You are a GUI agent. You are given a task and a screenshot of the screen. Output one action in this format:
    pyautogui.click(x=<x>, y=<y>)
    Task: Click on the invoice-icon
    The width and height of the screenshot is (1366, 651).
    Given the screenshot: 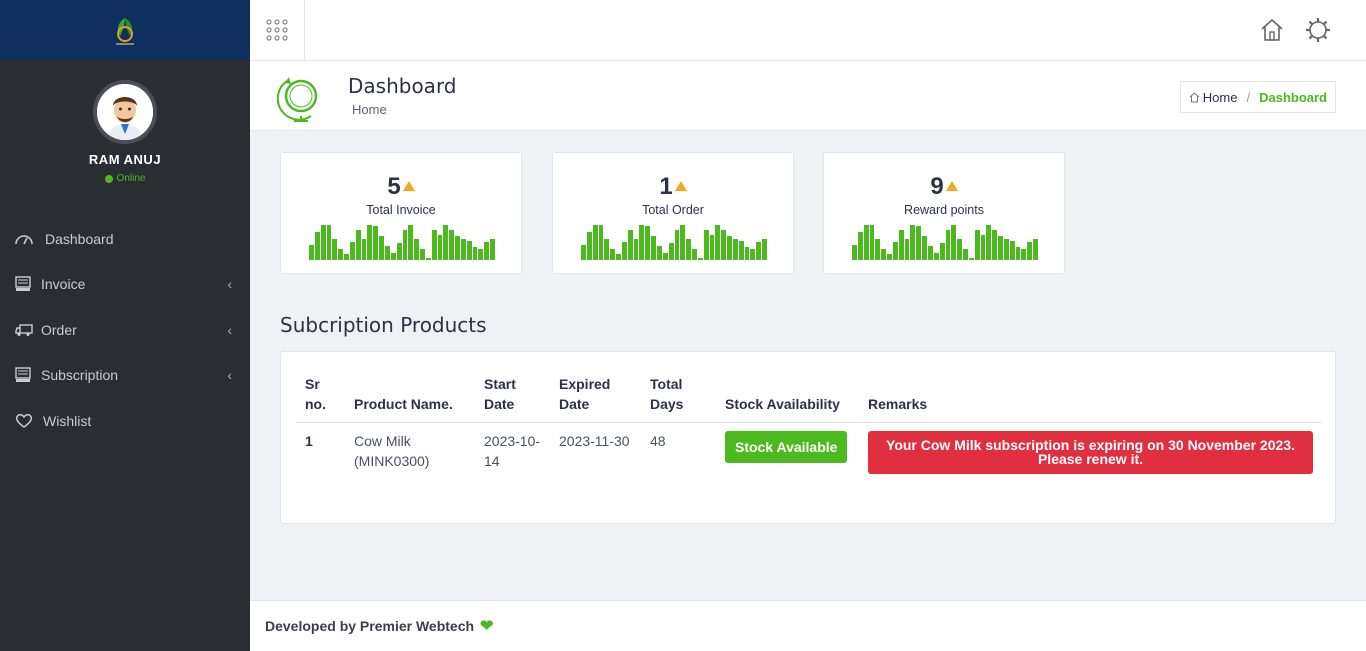 What is the action you would take?
    pyautogui.click(x=25, y=284)
    